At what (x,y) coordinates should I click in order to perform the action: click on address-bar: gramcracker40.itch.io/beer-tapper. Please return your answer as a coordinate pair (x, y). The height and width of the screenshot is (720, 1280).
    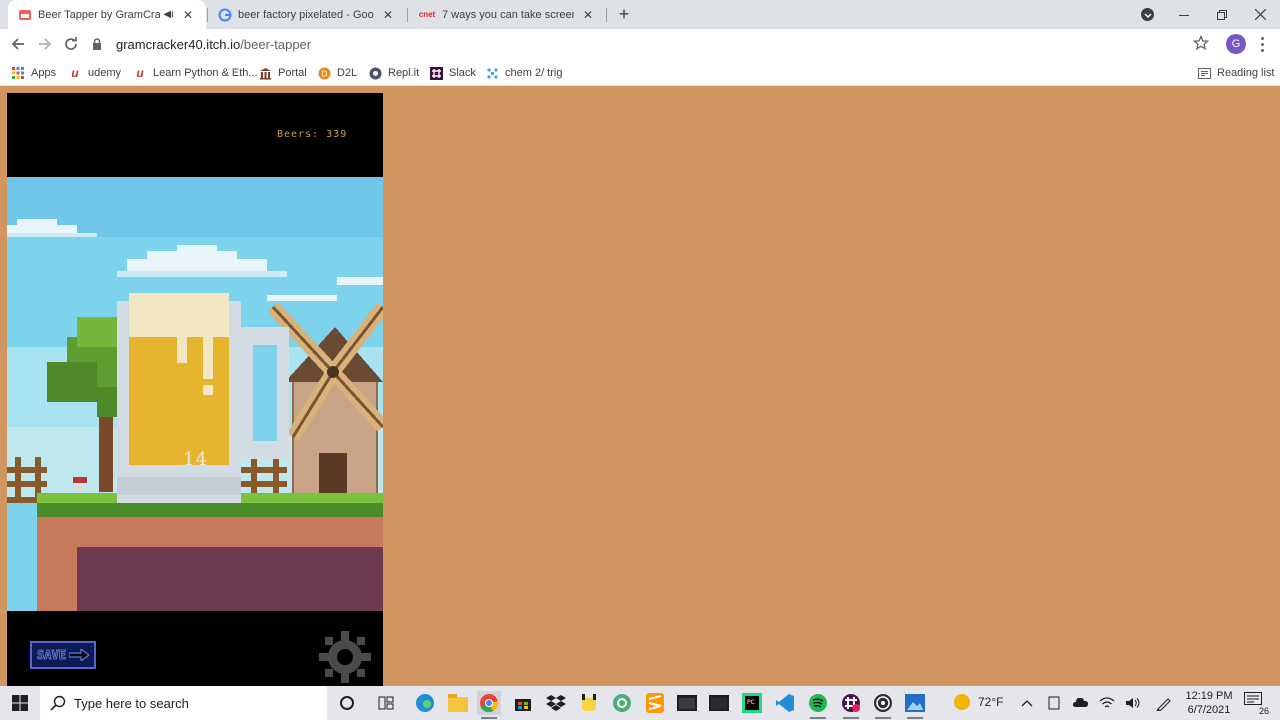
    Looking at the image, I should click on (652, 44).